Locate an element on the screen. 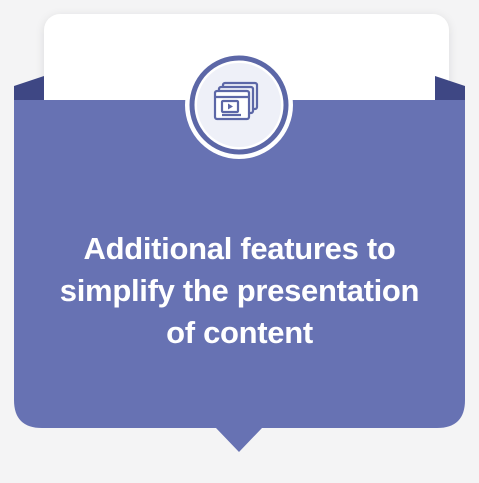 Image resolution: width=479 pixels, height=483 pixels. headline-line-3: of content is located at coordinates (239, 332).